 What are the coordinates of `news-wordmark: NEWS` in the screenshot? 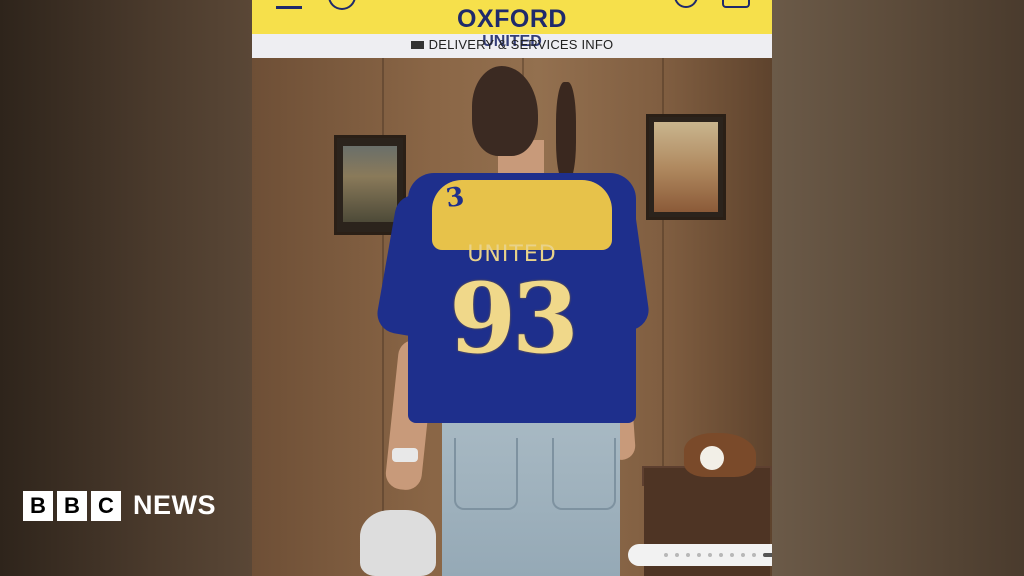 It's located at (174, 505).